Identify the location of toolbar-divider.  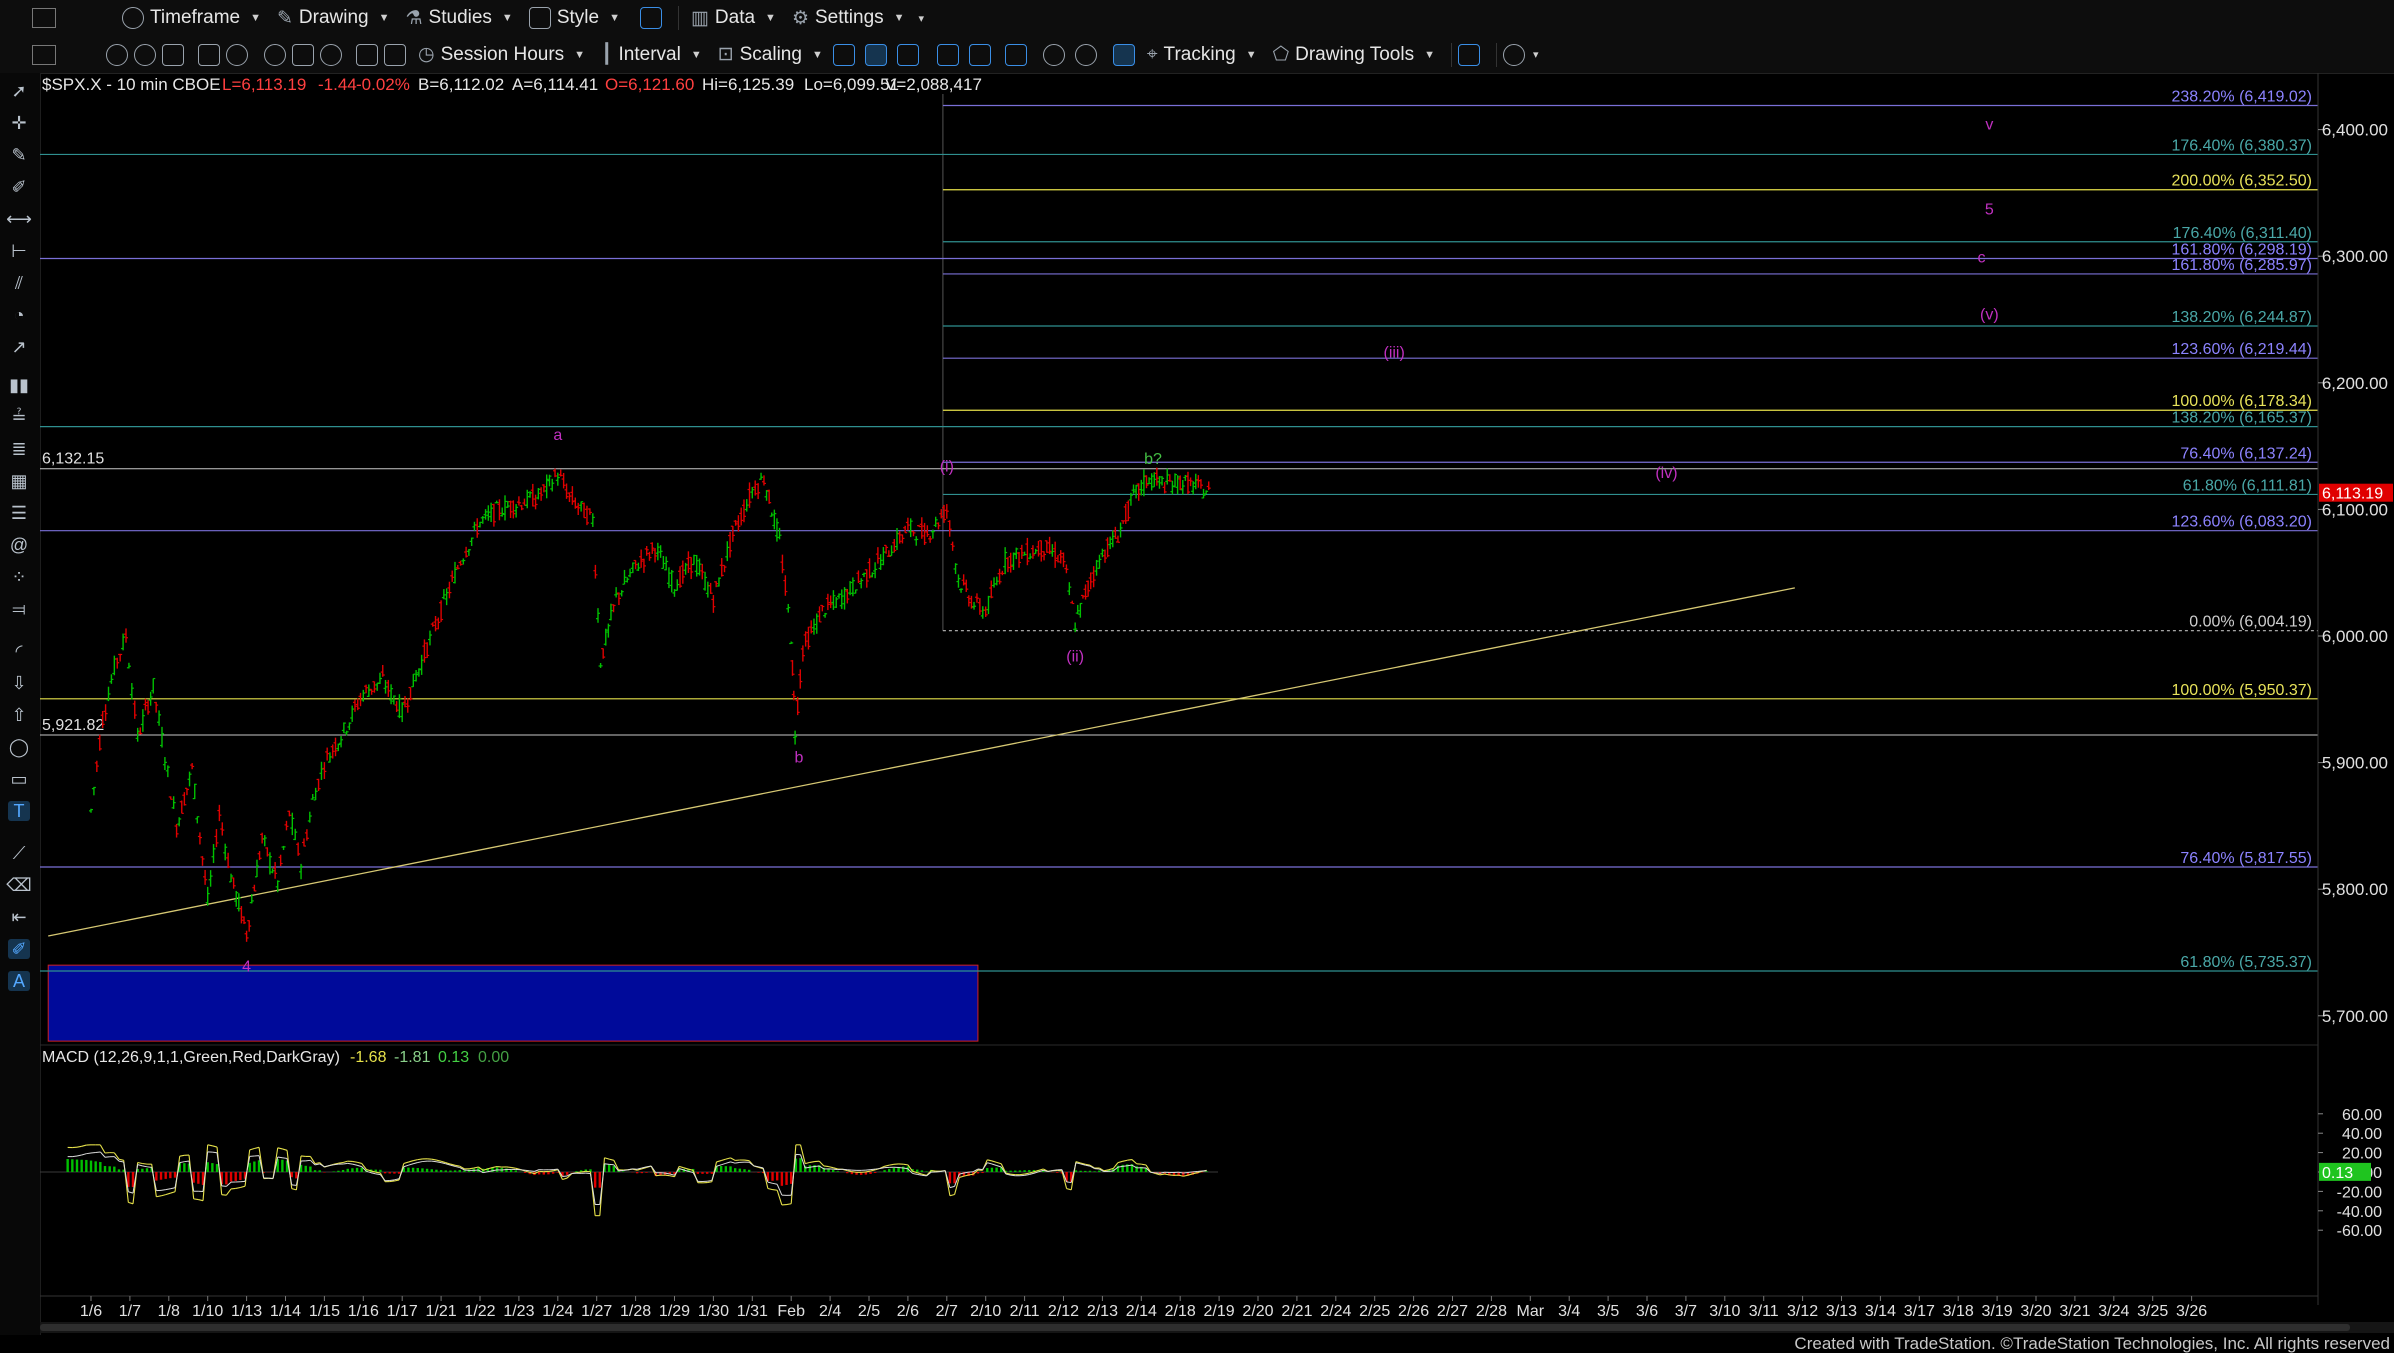
(678, 18).